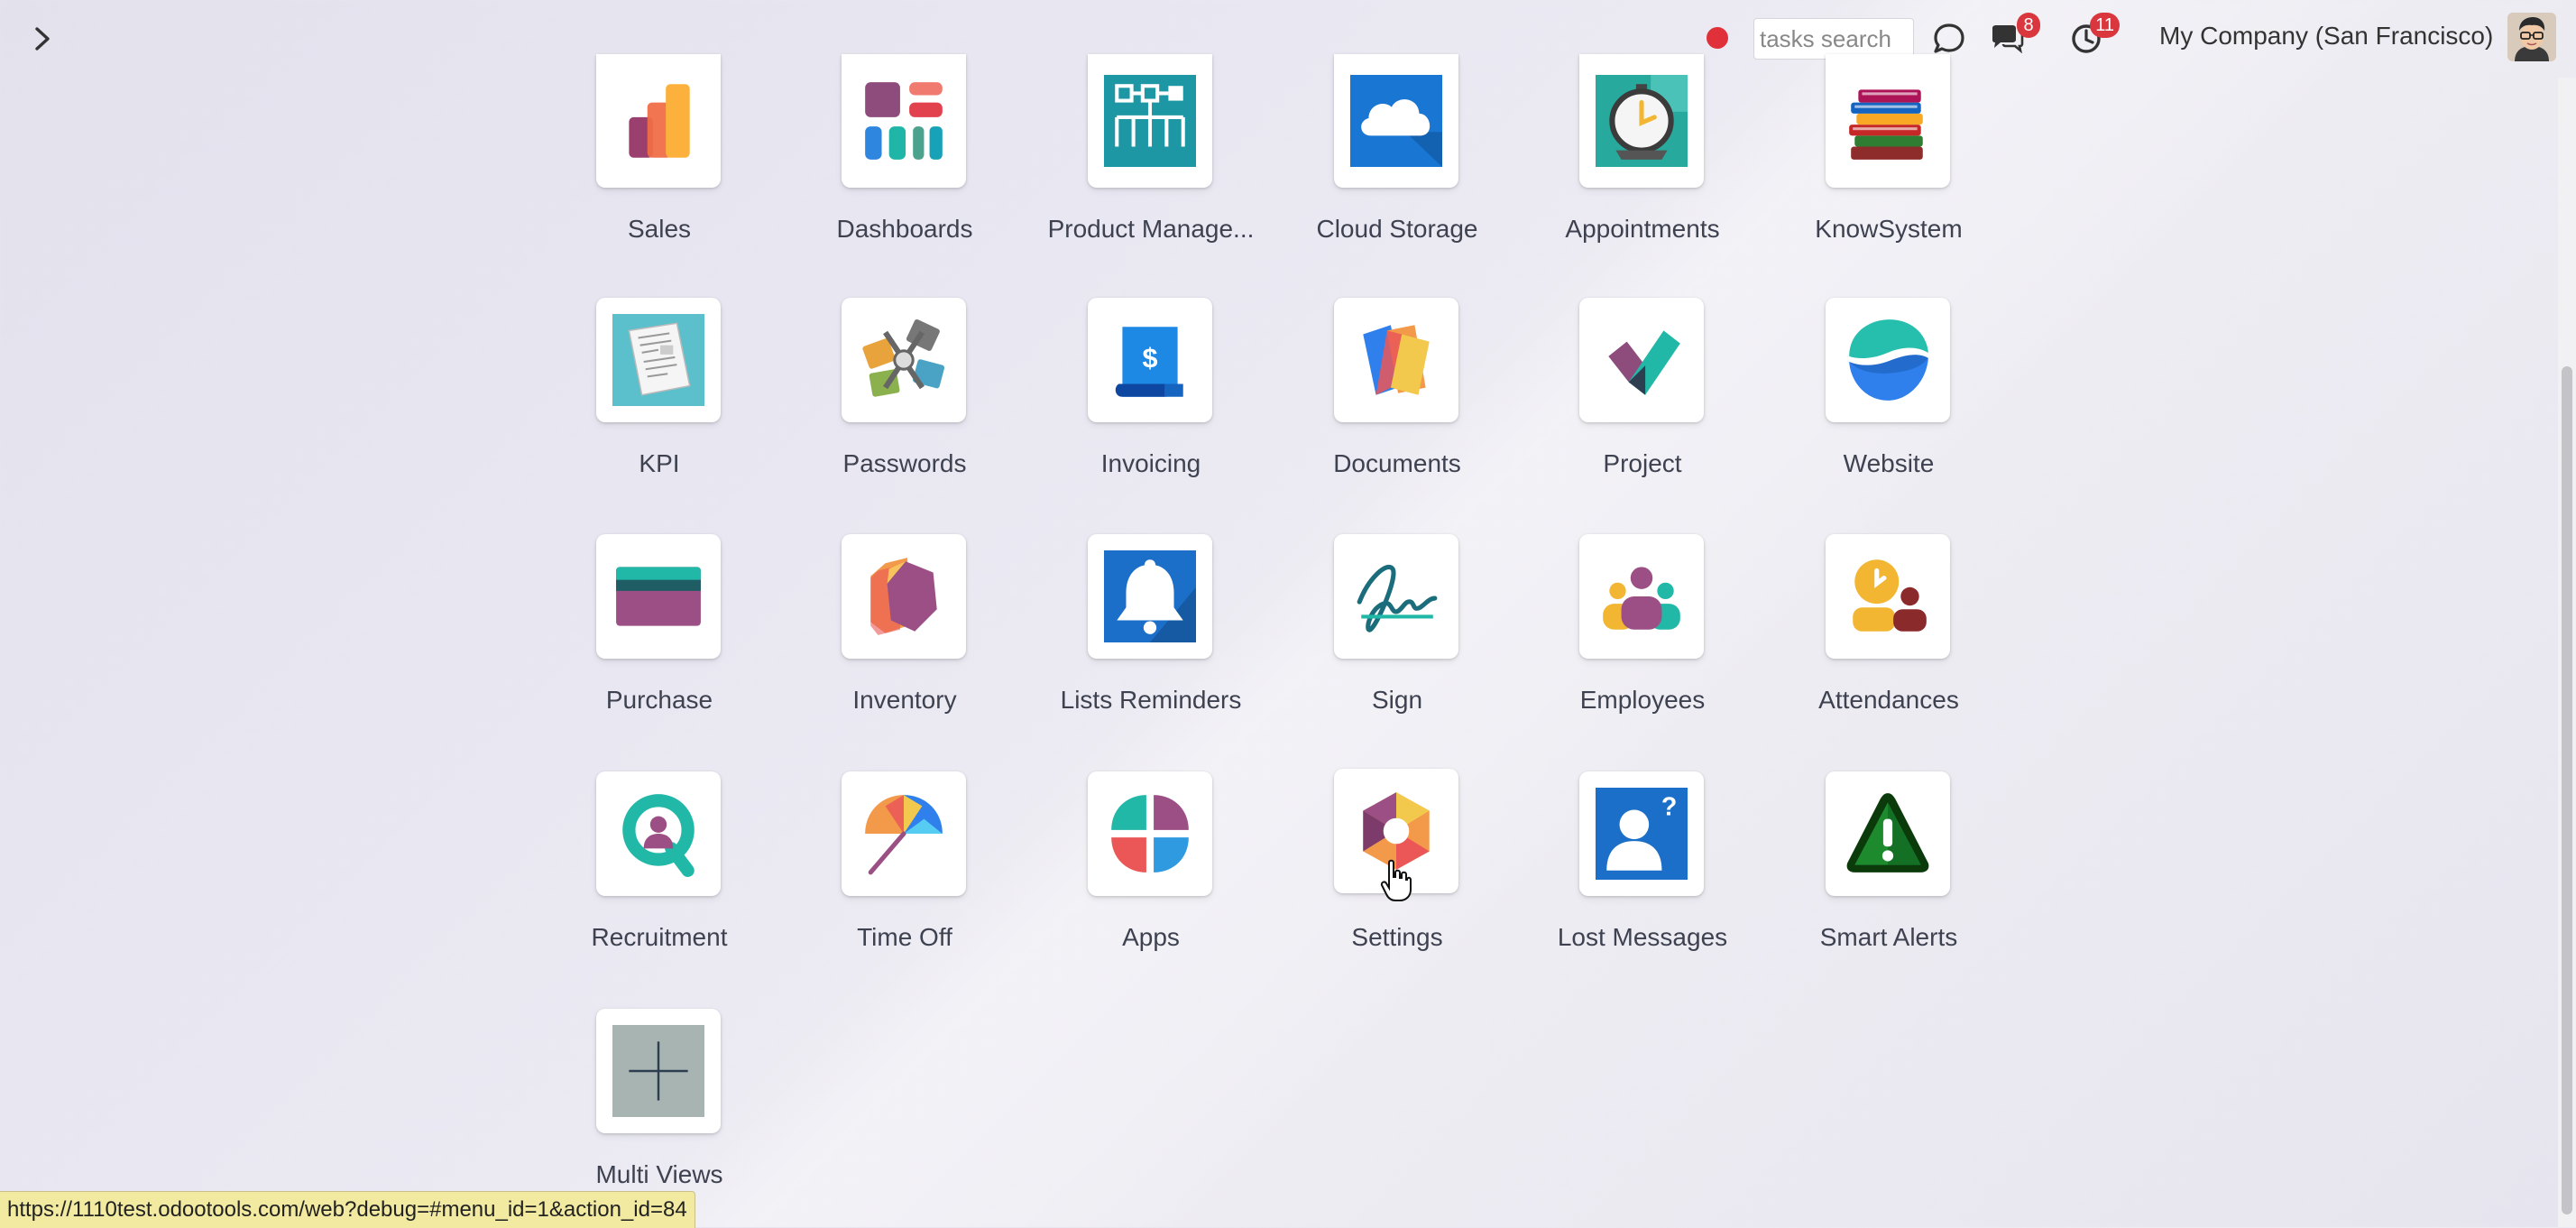 This screenshot has height=1228, width=2576. Describe the element at coordinates (659, 229) in the screenshot. I see `app-label: Sales` at that location.